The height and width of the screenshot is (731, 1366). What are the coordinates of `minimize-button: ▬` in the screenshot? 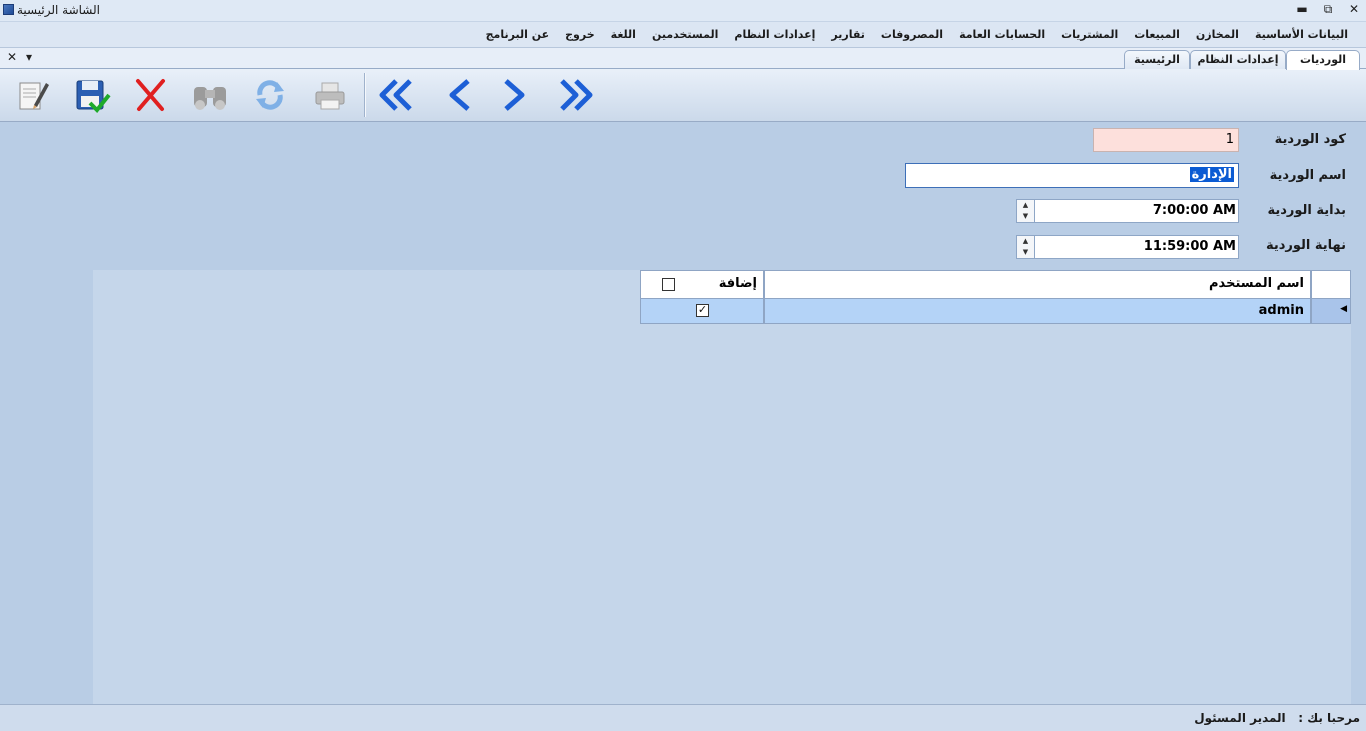 It's located at (1302, 9).